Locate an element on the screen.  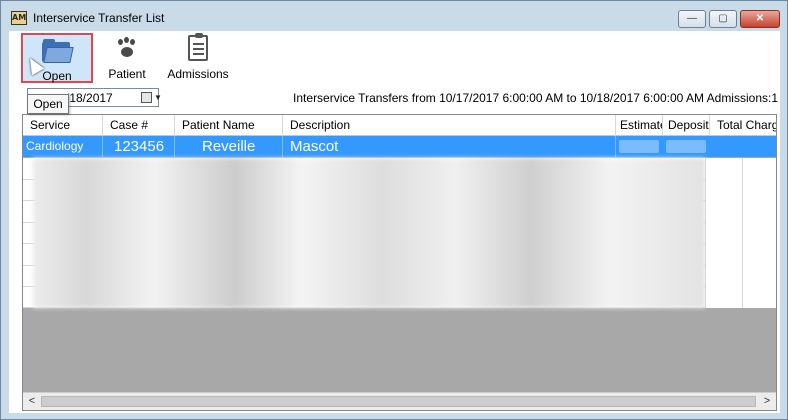
minimize-button: — is located at coordinates (692, 19).